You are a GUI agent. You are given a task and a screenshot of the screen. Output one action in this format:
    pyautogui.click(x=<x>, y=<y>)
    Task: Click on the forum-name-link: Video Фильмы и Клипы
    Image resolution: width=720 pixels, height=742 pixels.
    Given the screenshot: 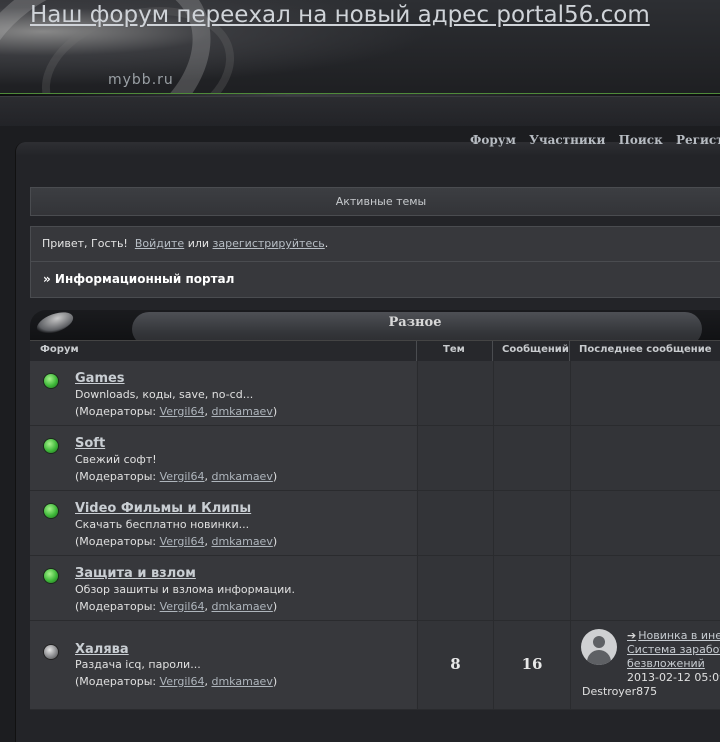 What is the action you would take?
    pyautogui.click(x=163, y=508)
    